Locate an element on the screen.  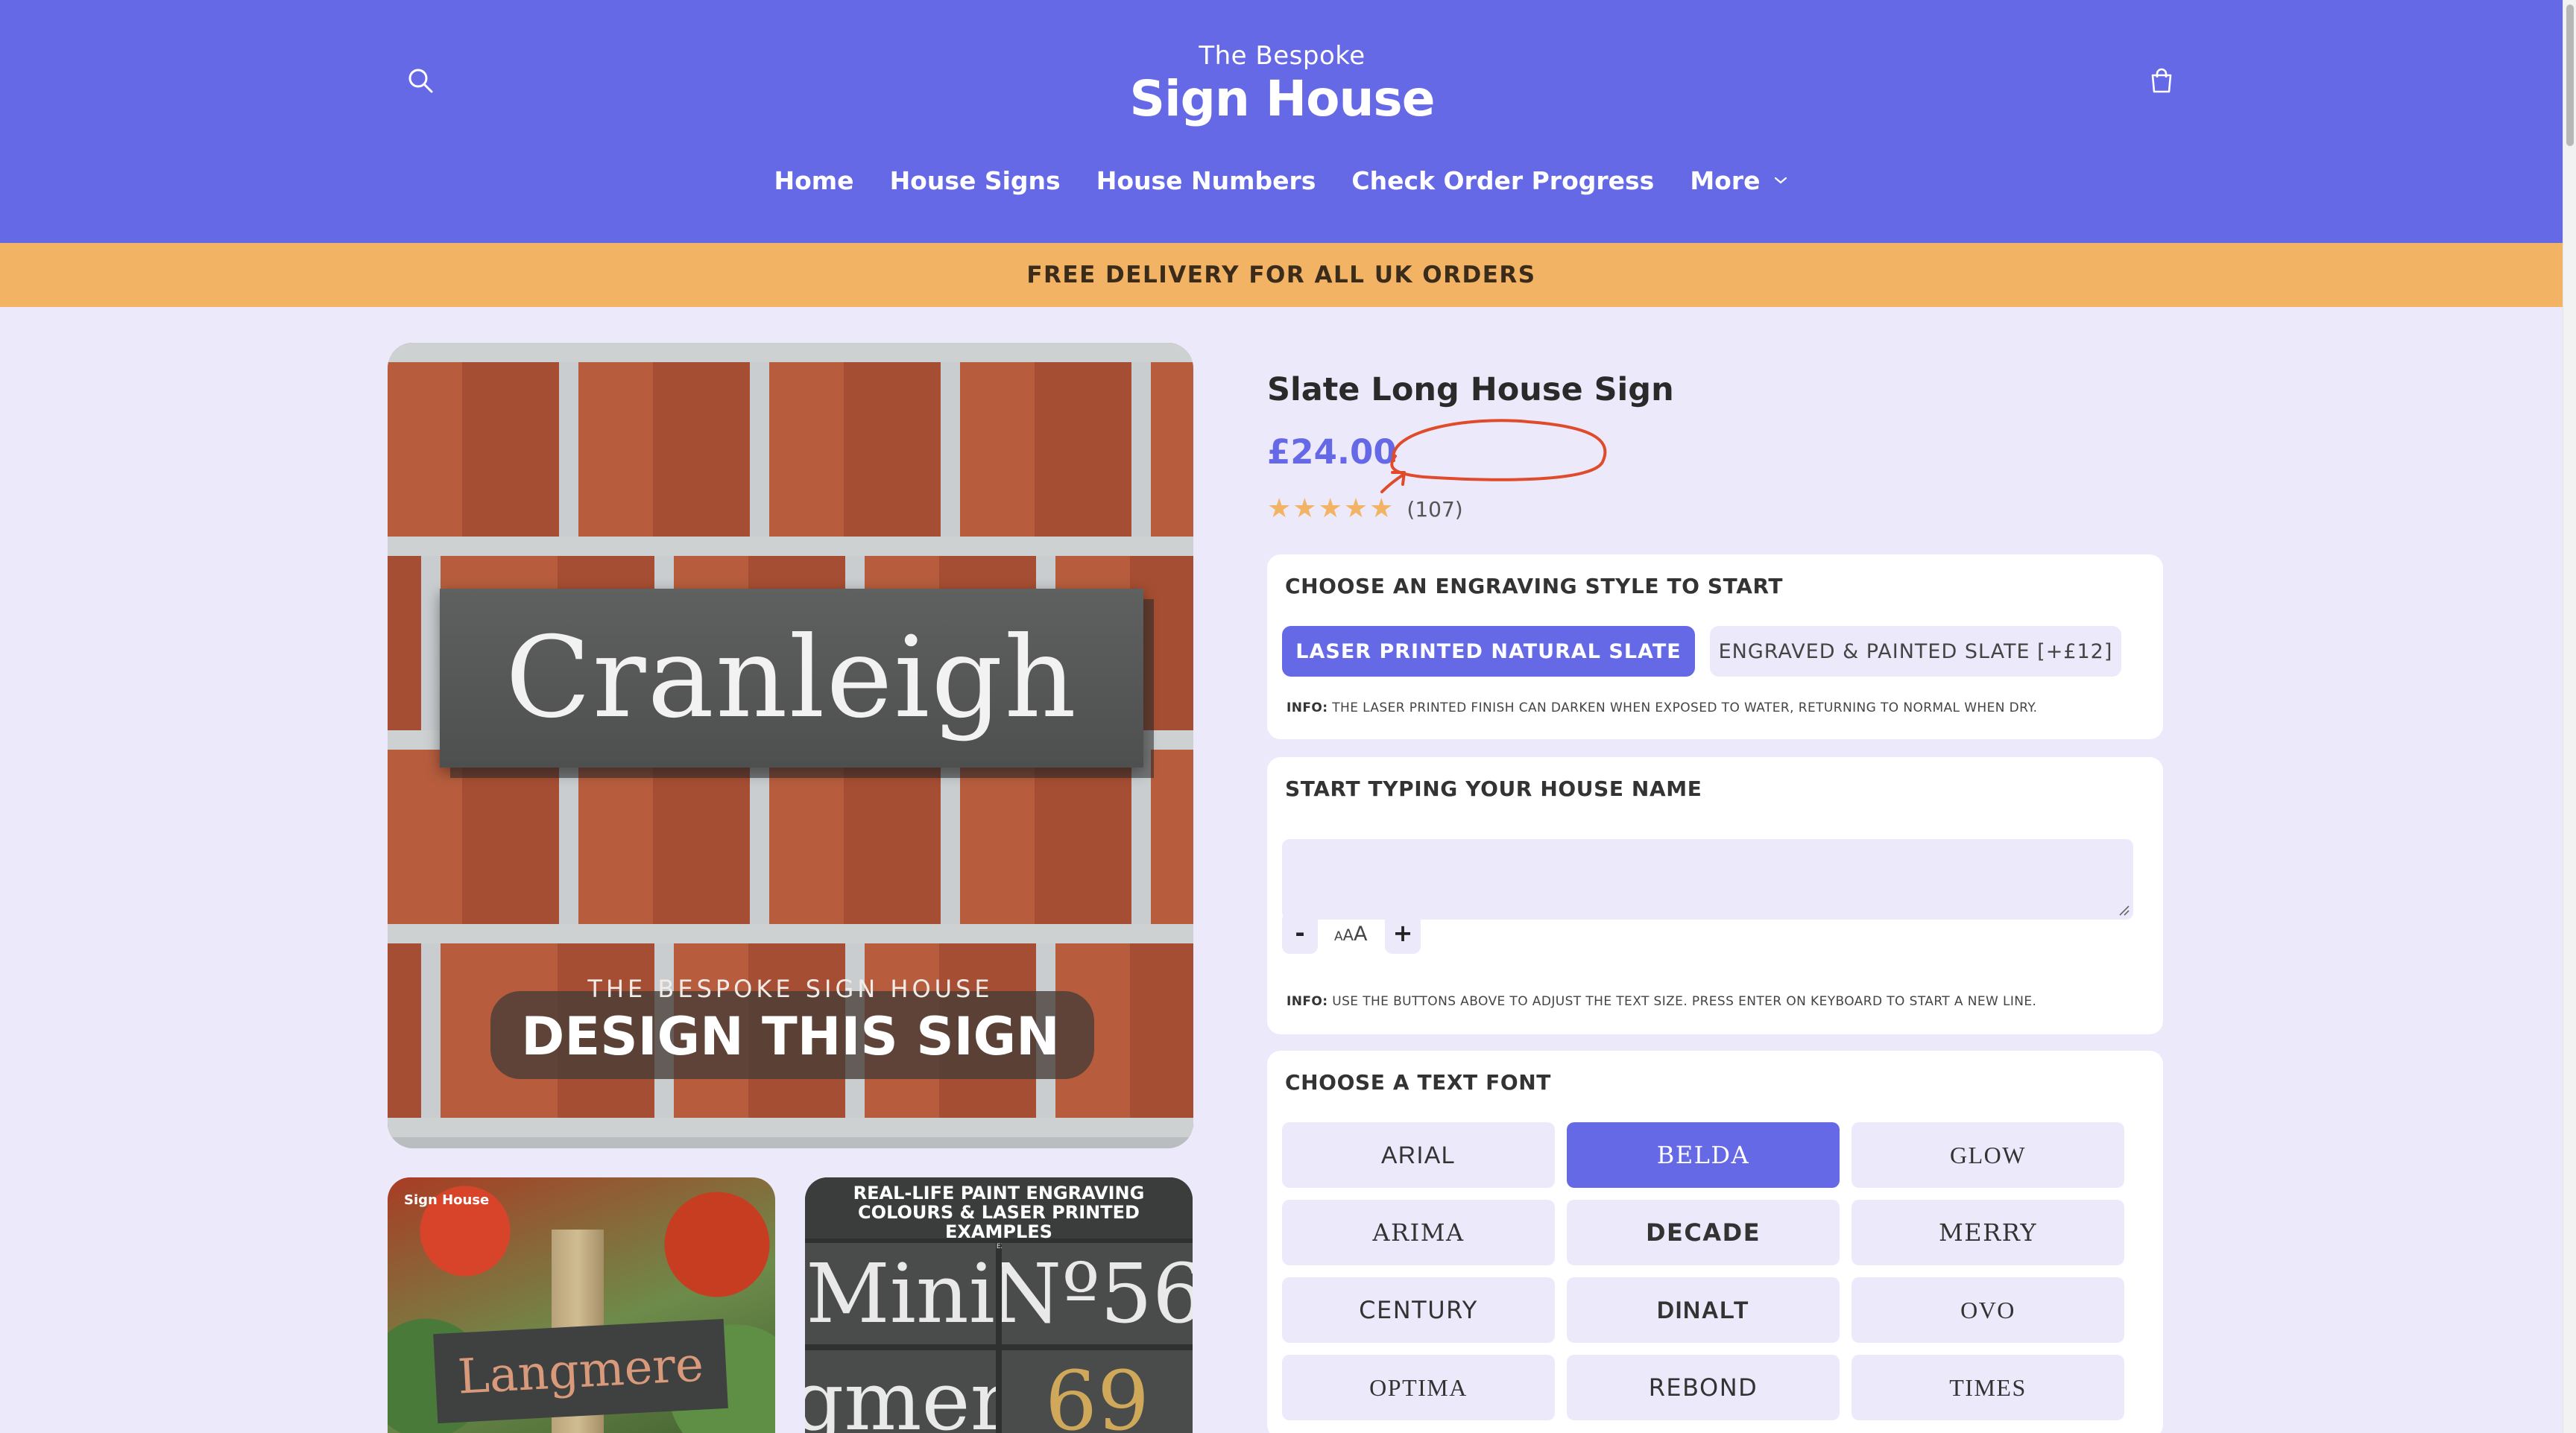
font-option-label: GLOW is located at coordinates (1988, 1154).